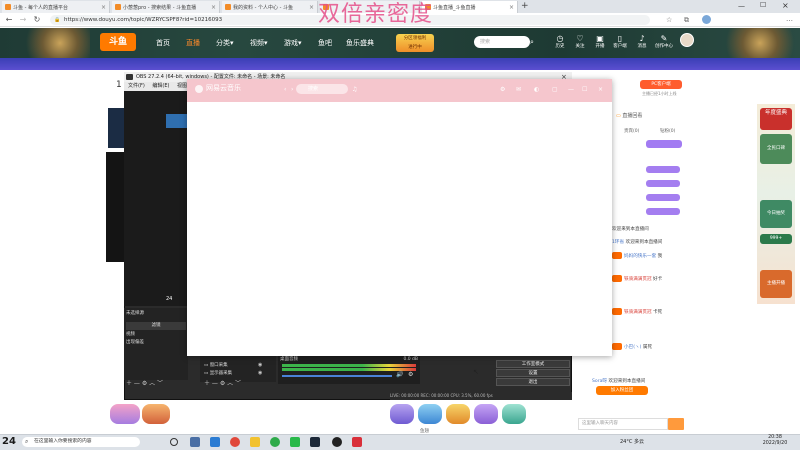  Describe the element at coordinates (174, 442) in the screenshot. I see `task-view-icon` at that location.